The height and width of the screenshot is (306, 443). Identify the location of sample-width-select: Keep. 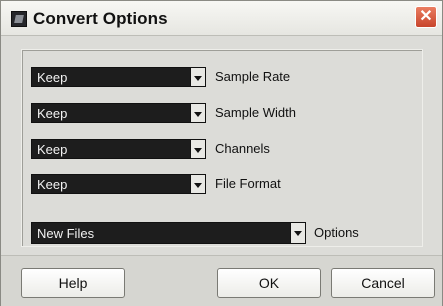
(118, 113).